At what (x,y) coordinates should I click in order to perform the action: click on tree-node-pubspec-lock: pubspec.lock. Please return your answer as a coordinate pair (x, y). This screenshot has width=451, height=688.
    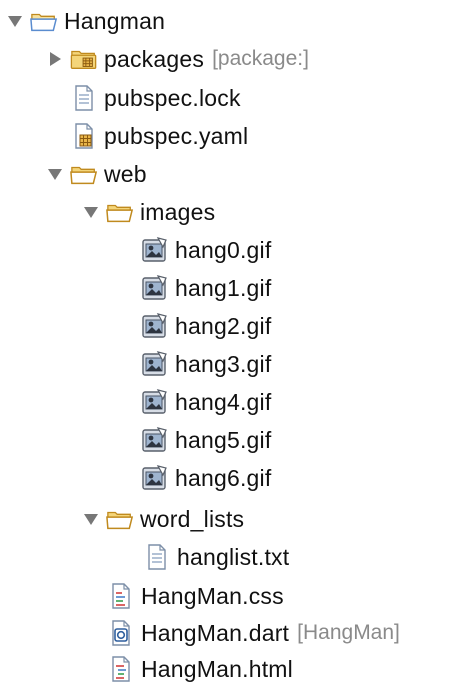
    Looking at the image, I should click on (155, 98).